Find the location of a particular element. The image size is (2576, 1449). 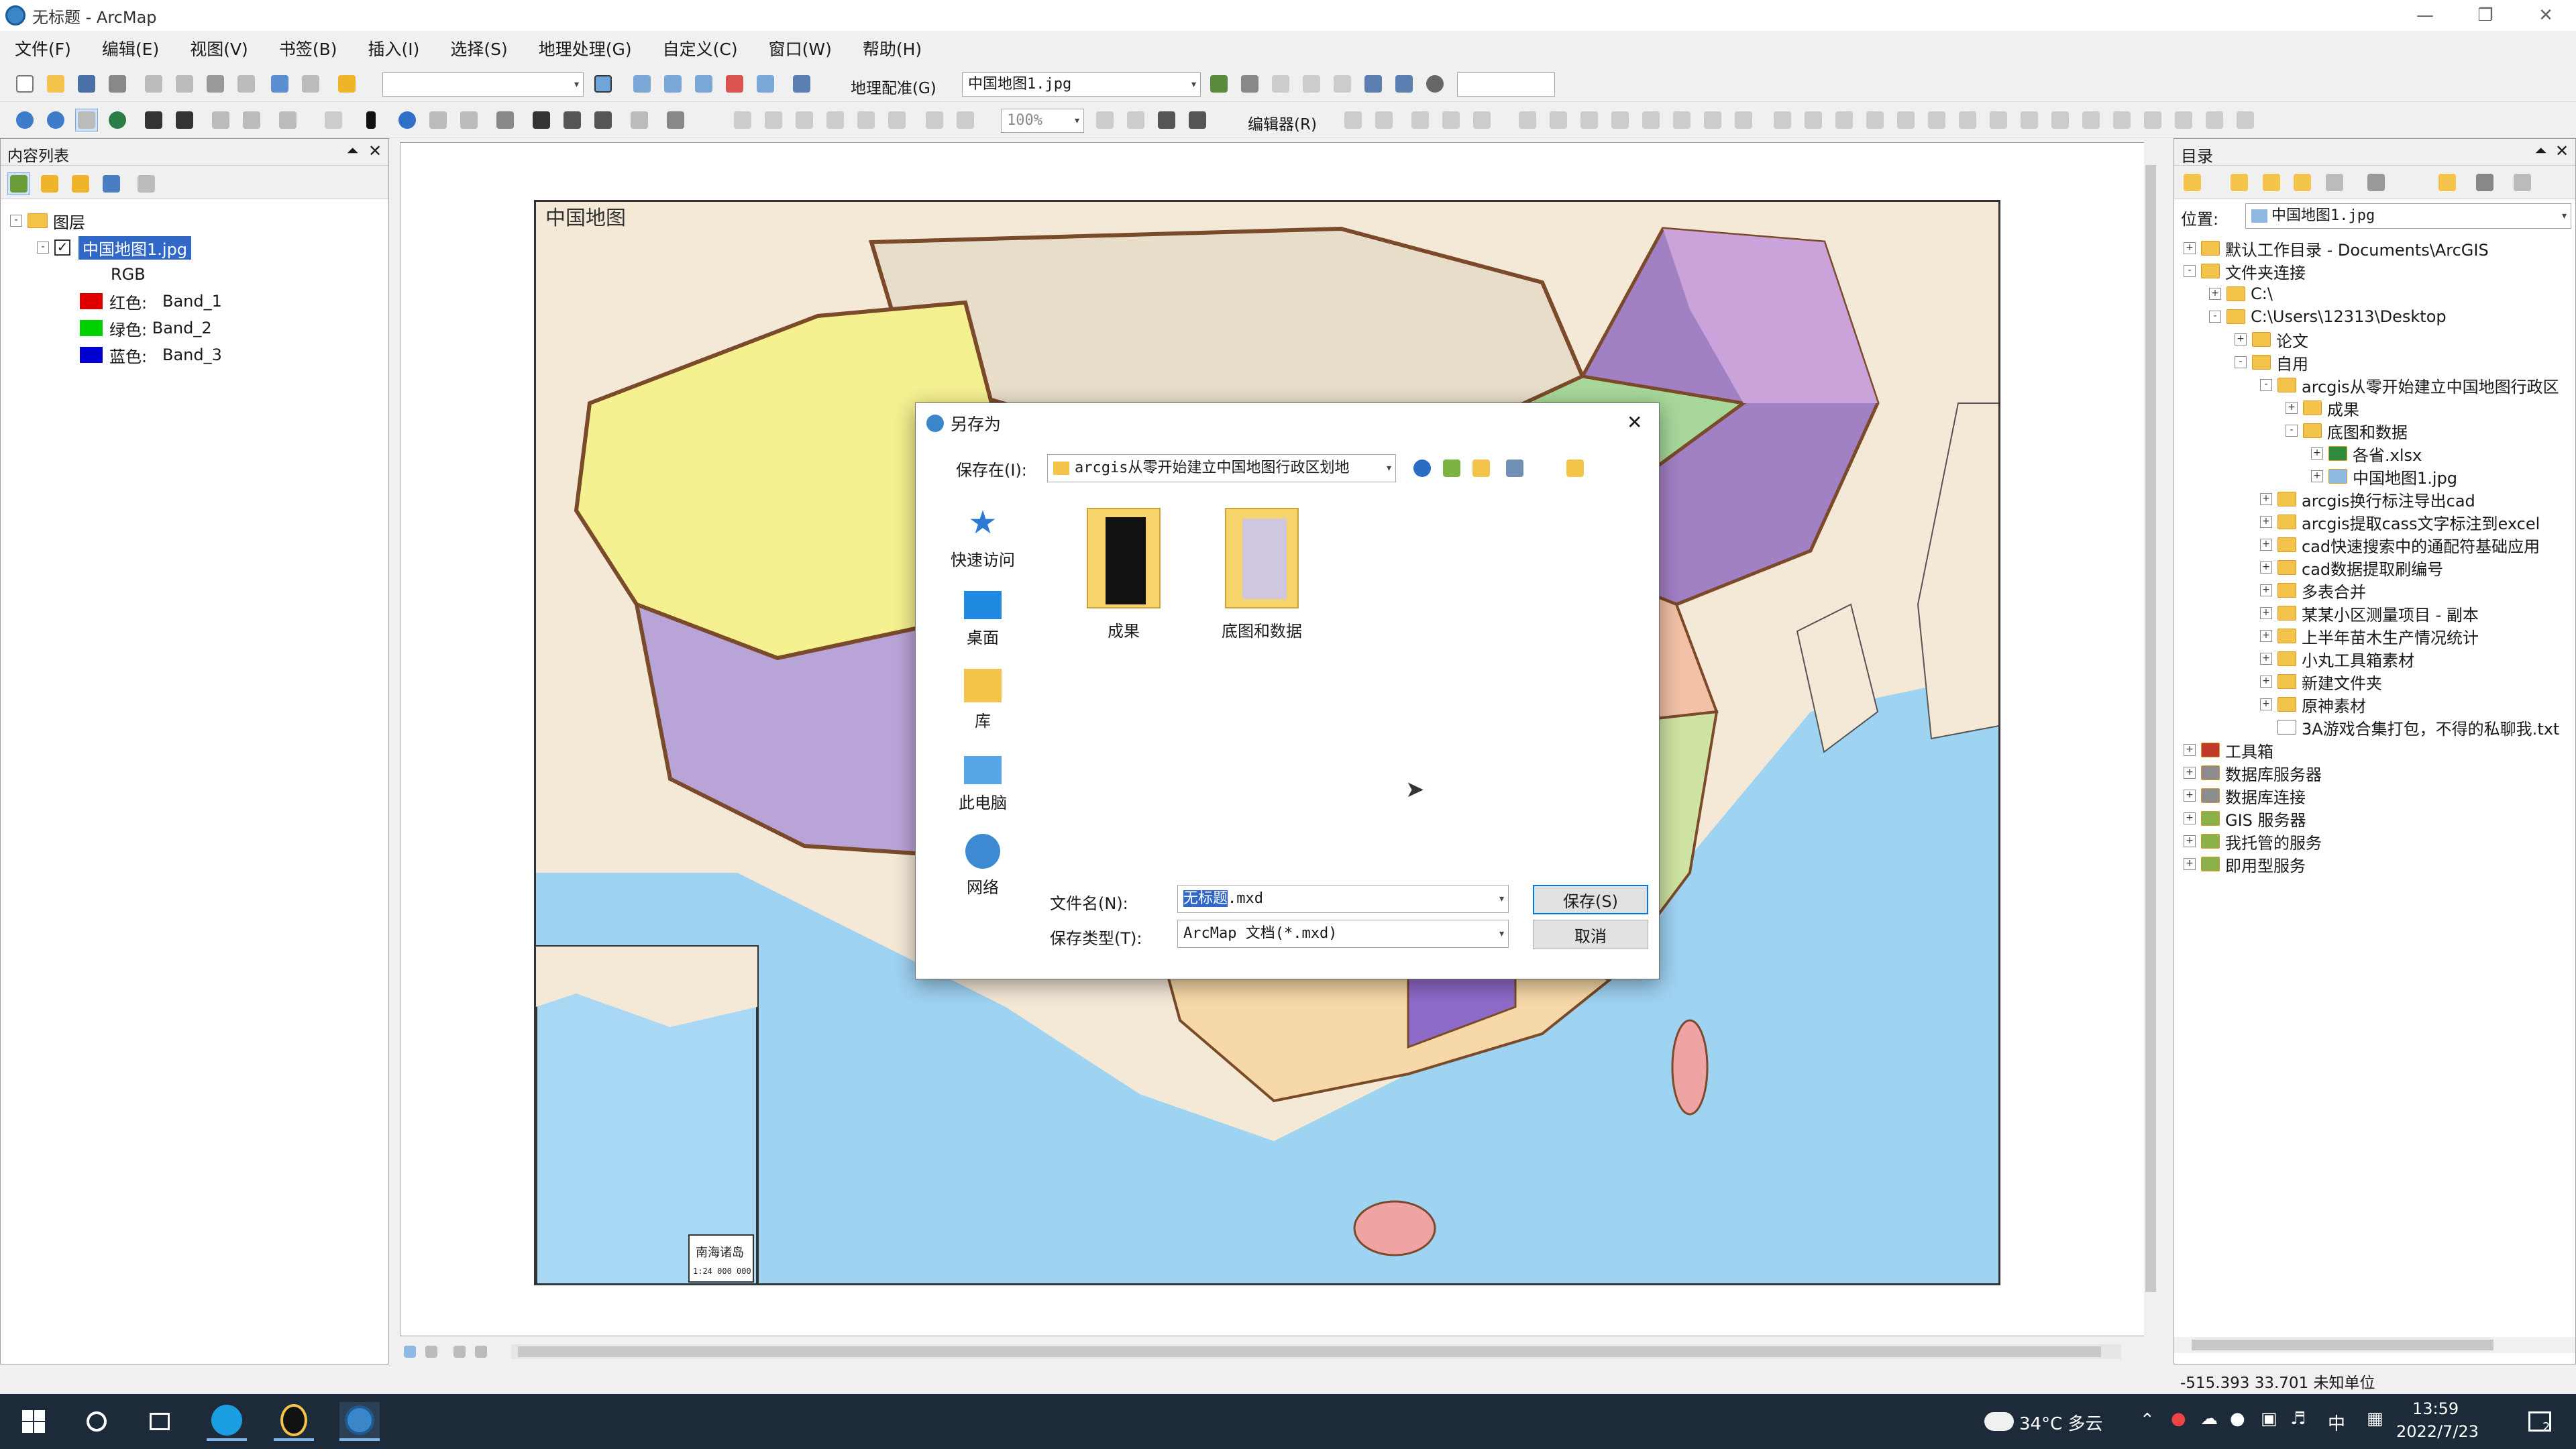

nav-network: 网络 is located at coordinates (983, 866).